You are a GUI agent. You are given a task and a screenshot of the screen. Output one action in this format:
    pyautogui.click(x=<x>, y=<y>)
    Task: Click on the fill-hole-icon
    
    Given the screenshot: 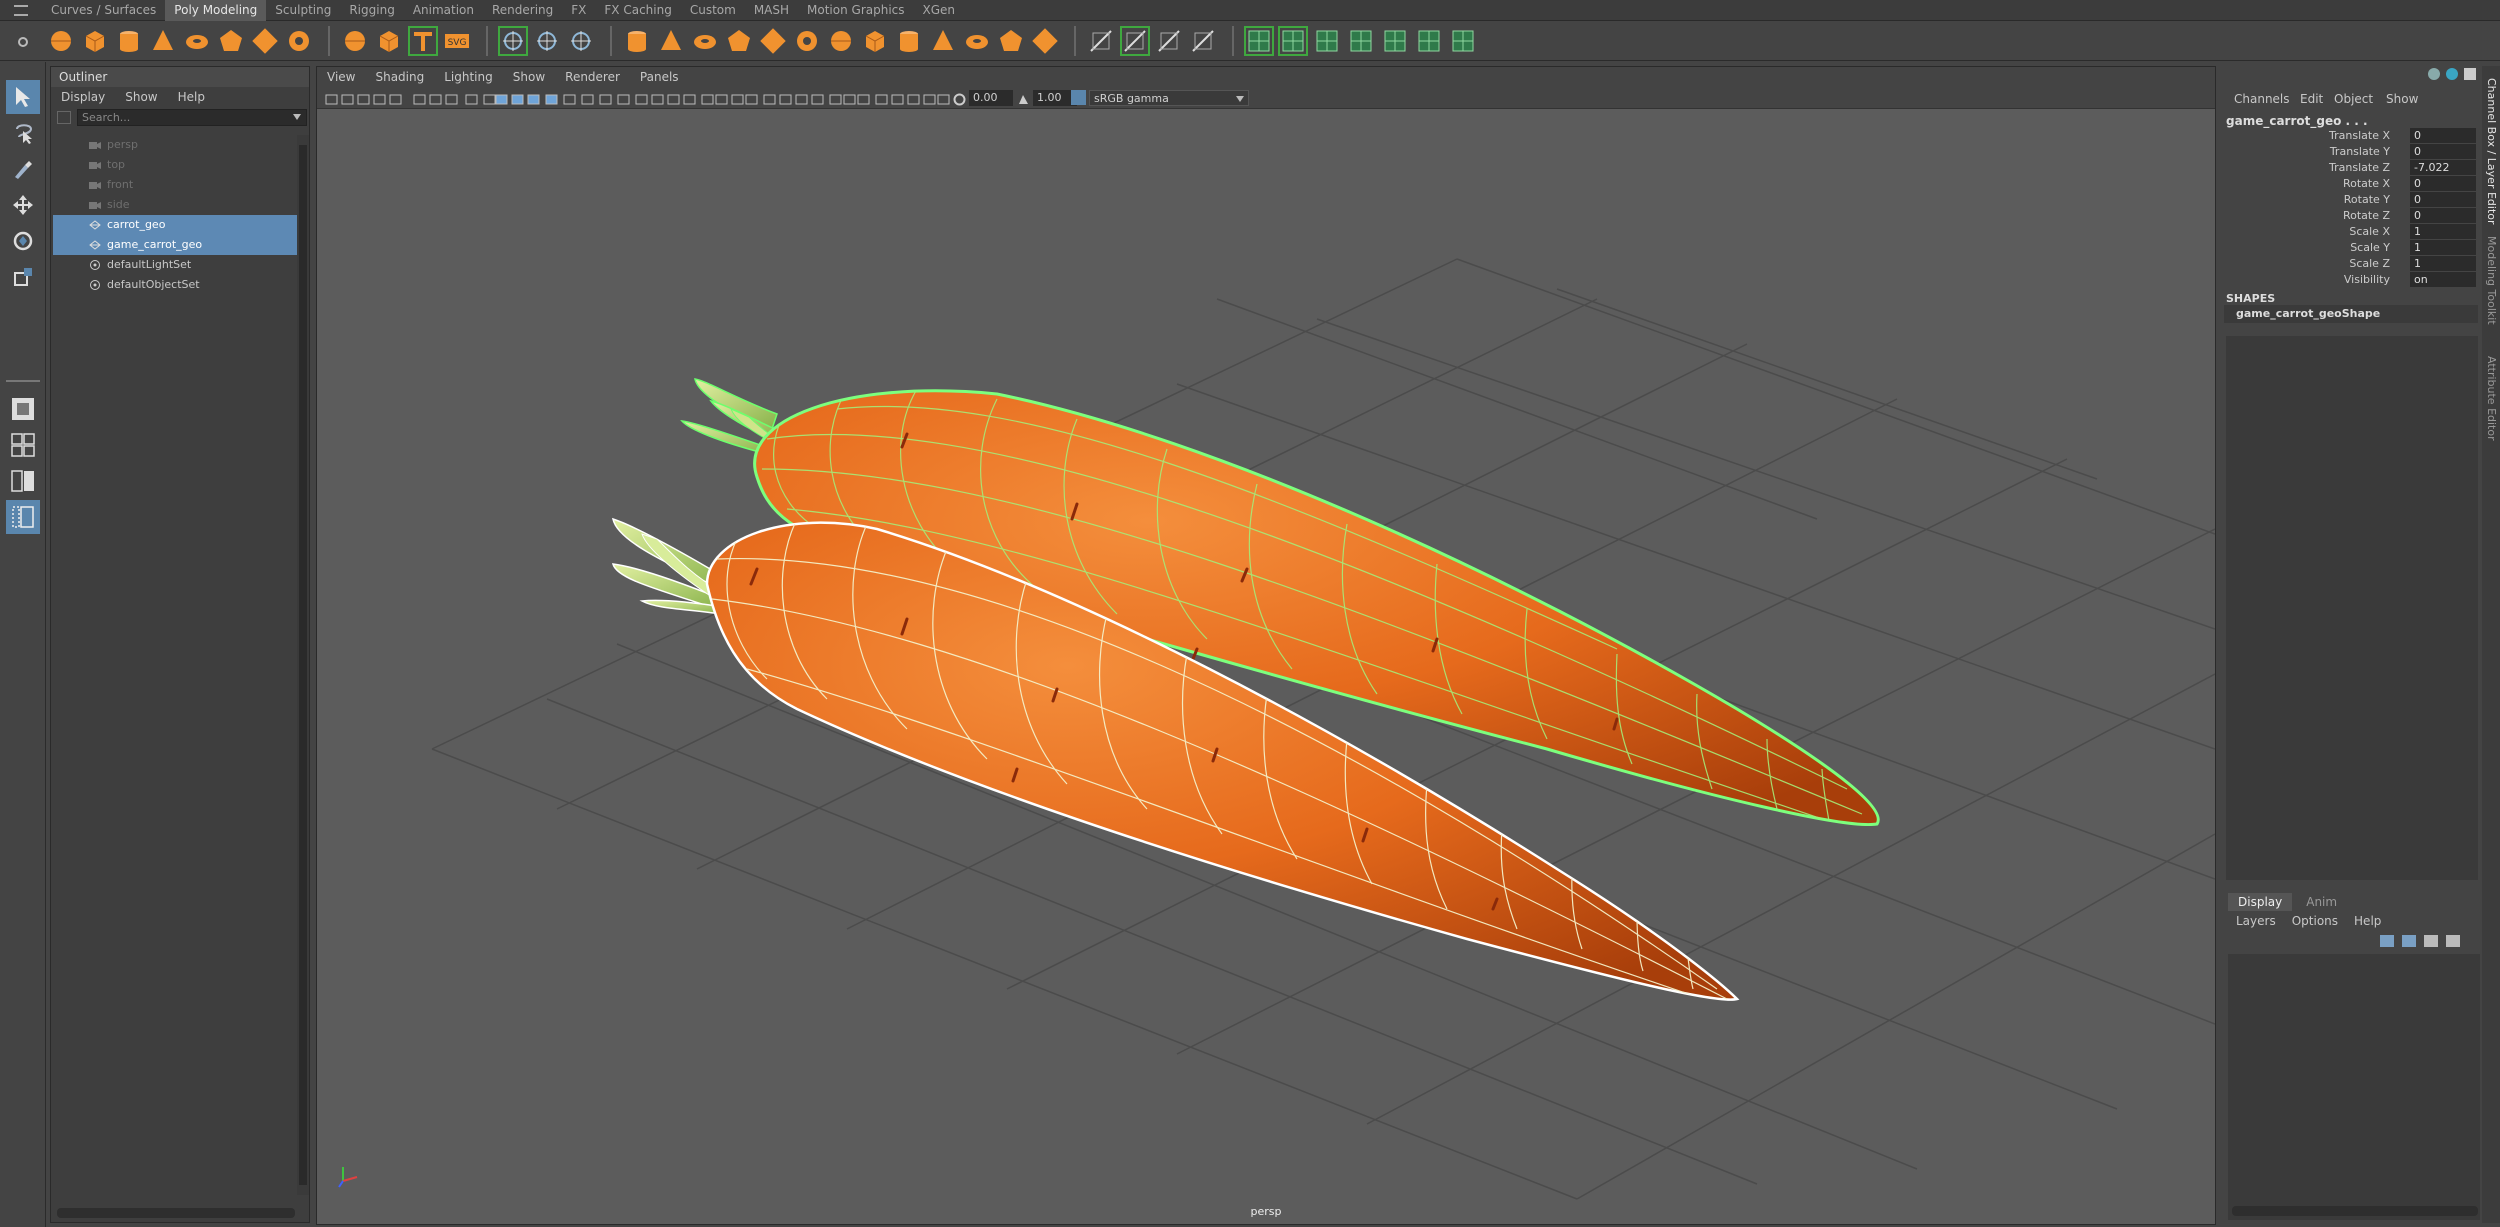 What is the action you would take?
    pyautogui.click(x=943, y=41)
    